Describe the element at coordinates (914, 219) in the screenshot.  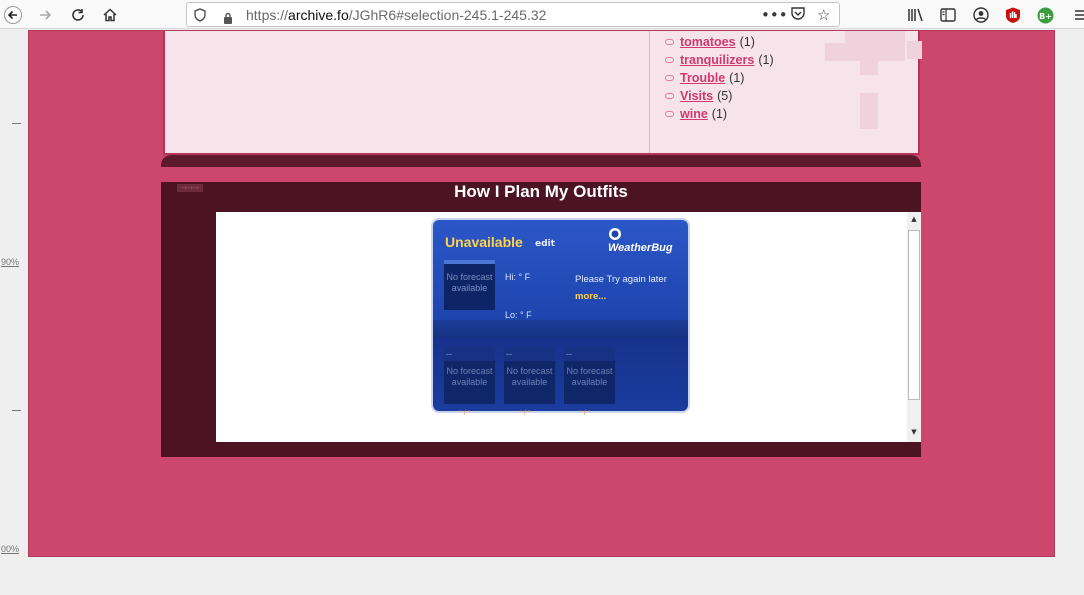
I see `scroll-up-icon: ▲` at that location.